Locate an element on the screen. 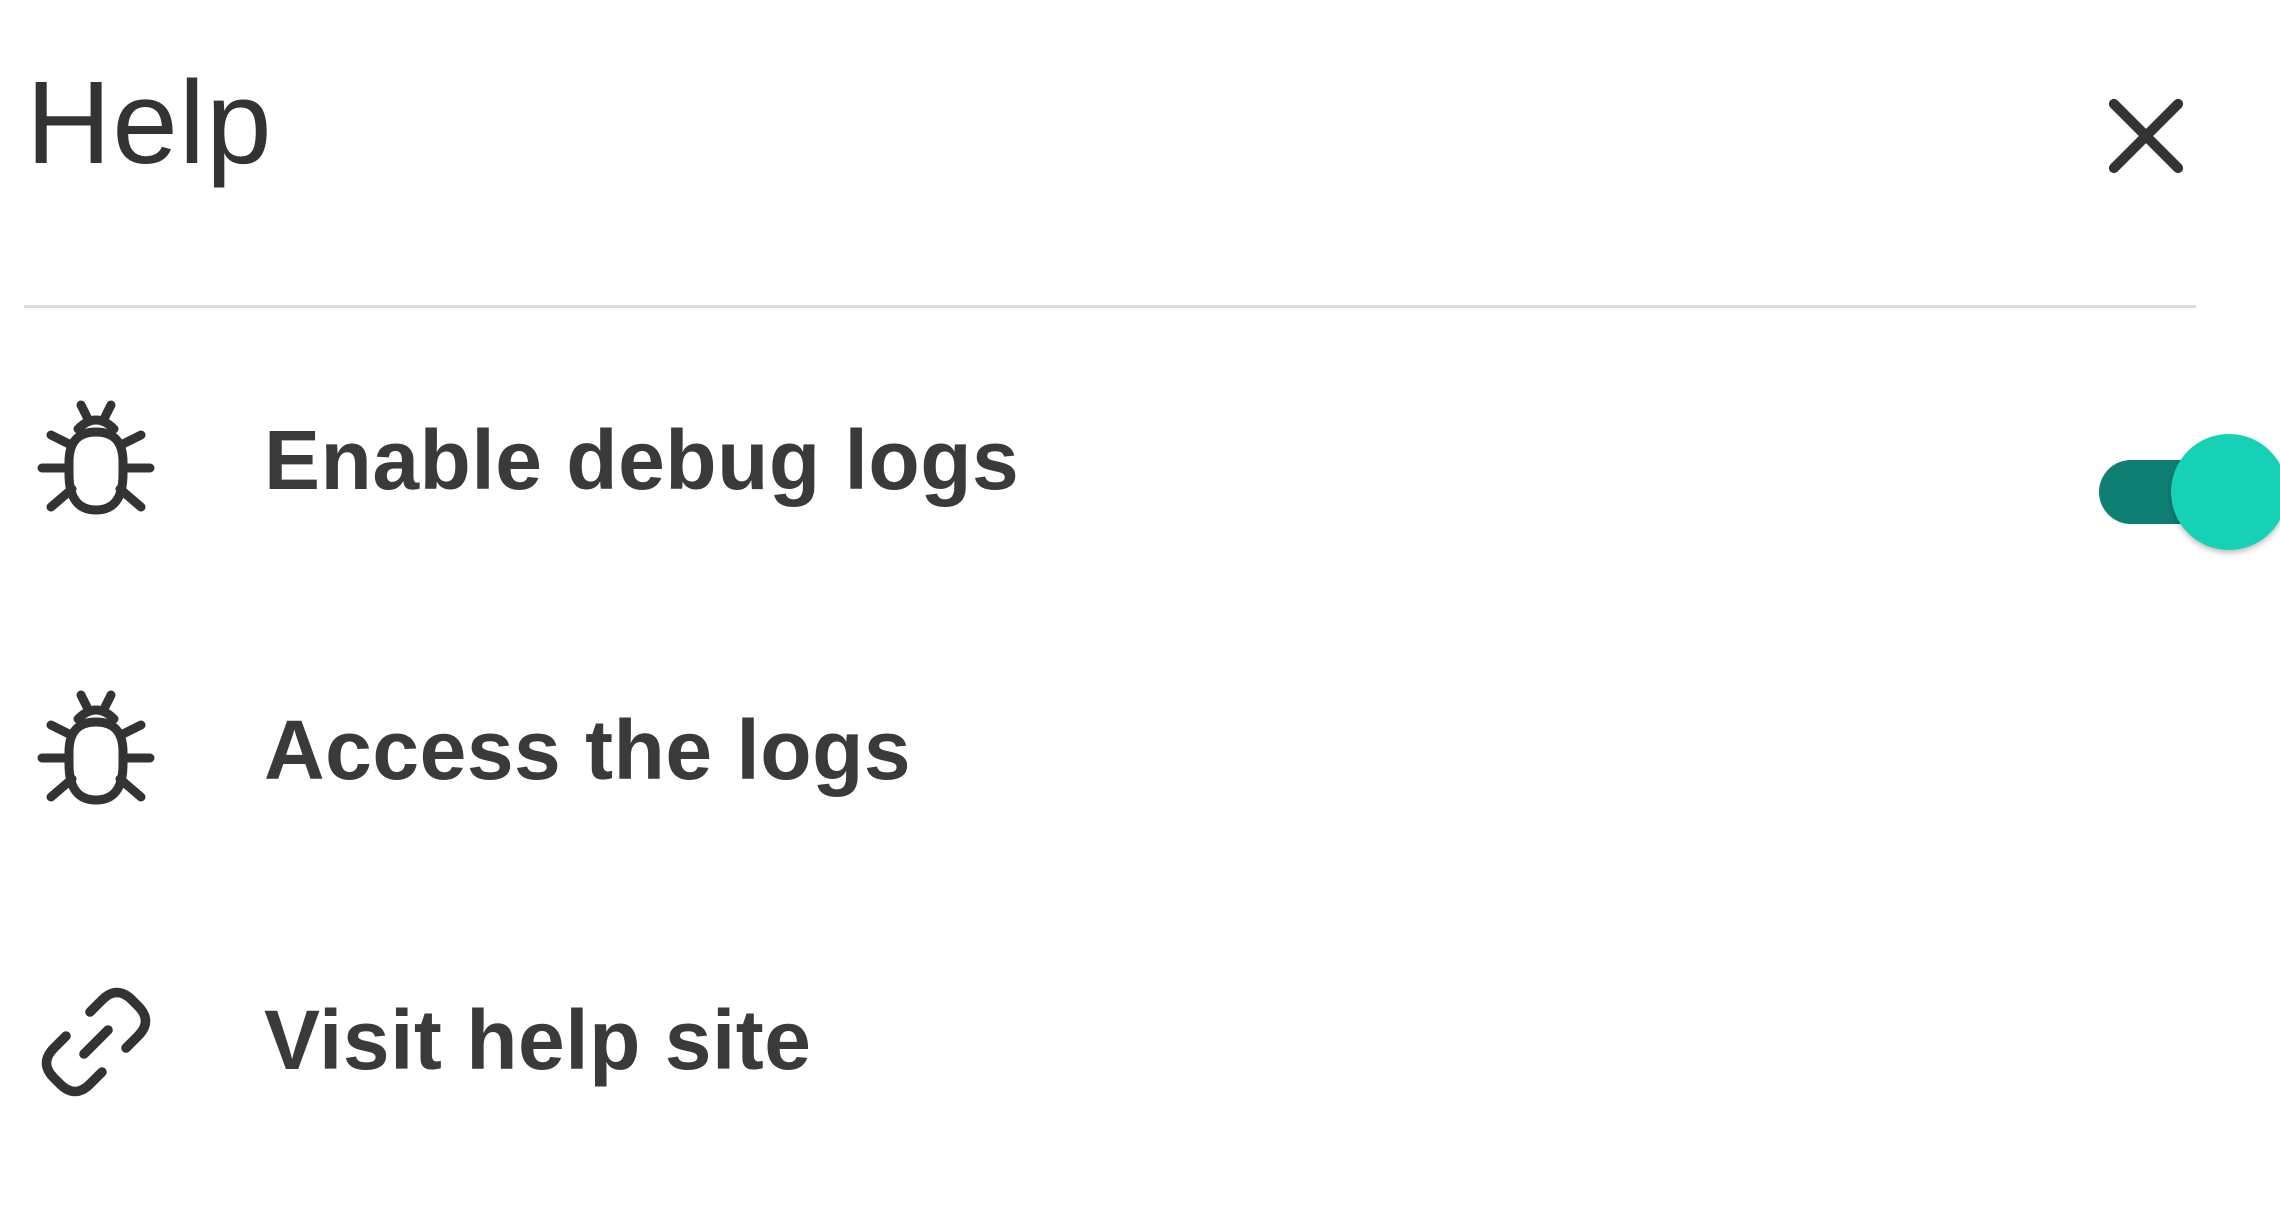 The image size is (2280, 1228). close-icon is located at coordinates (2146, 136).